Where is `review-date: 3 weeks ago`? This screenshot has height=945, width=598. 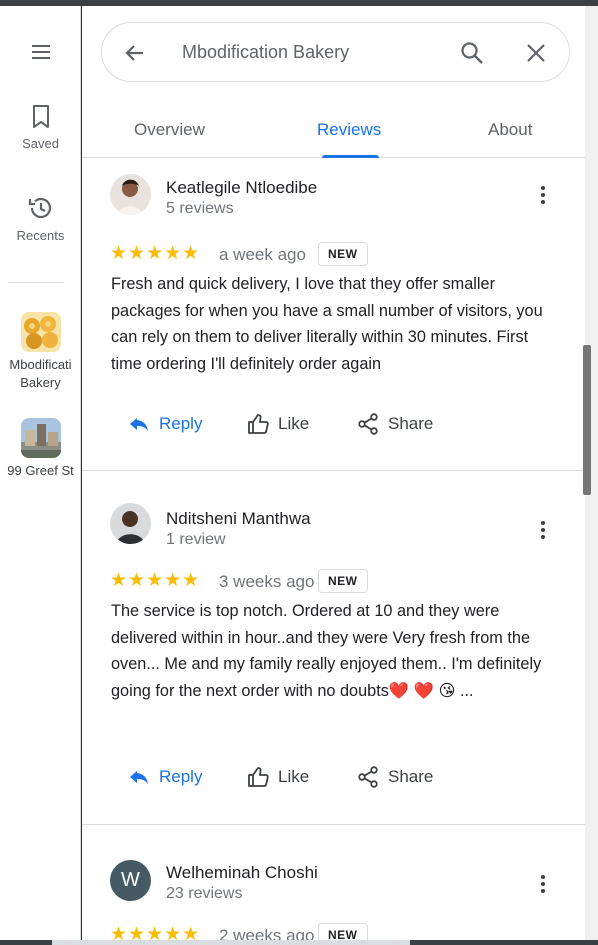 review-date: 3 weeks ago is located at coordinates (267, 581).